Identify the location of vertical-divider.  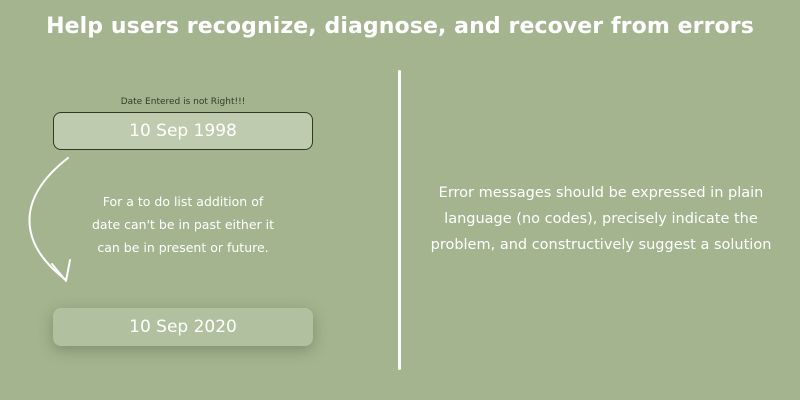
(399, 220).